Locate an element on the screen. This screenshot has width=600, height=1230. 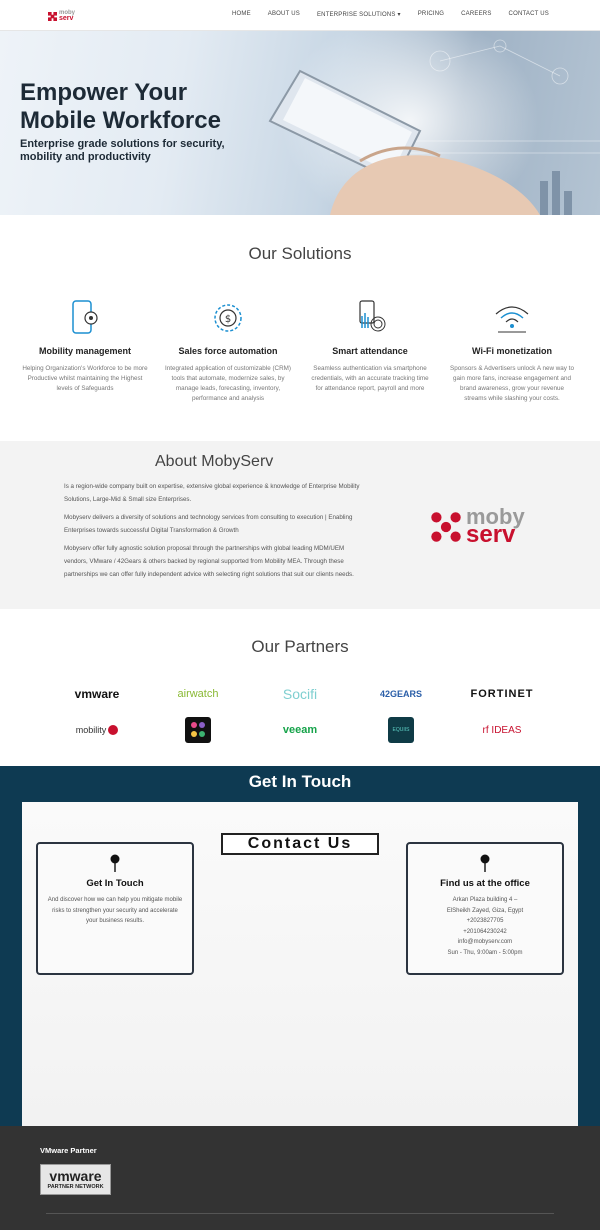
dollar-cycle-icon: $ is located at coordinates (228, 318).